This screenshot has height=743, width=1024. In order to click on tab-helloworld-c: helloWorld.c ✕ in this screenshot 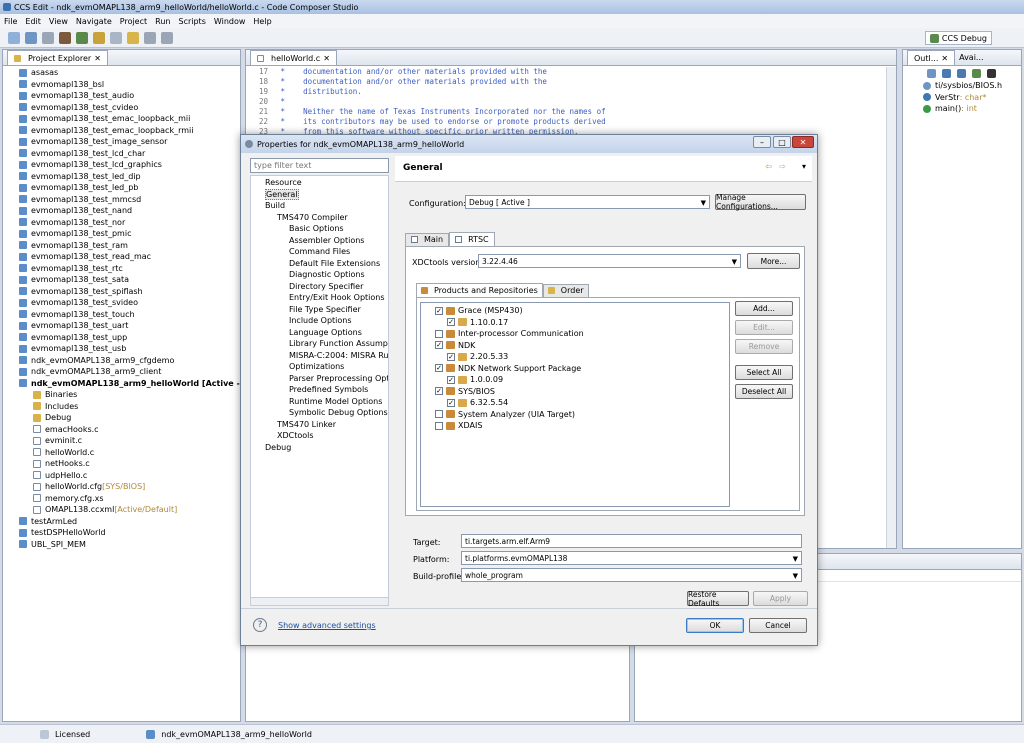, I will do `click(293, 57)`.